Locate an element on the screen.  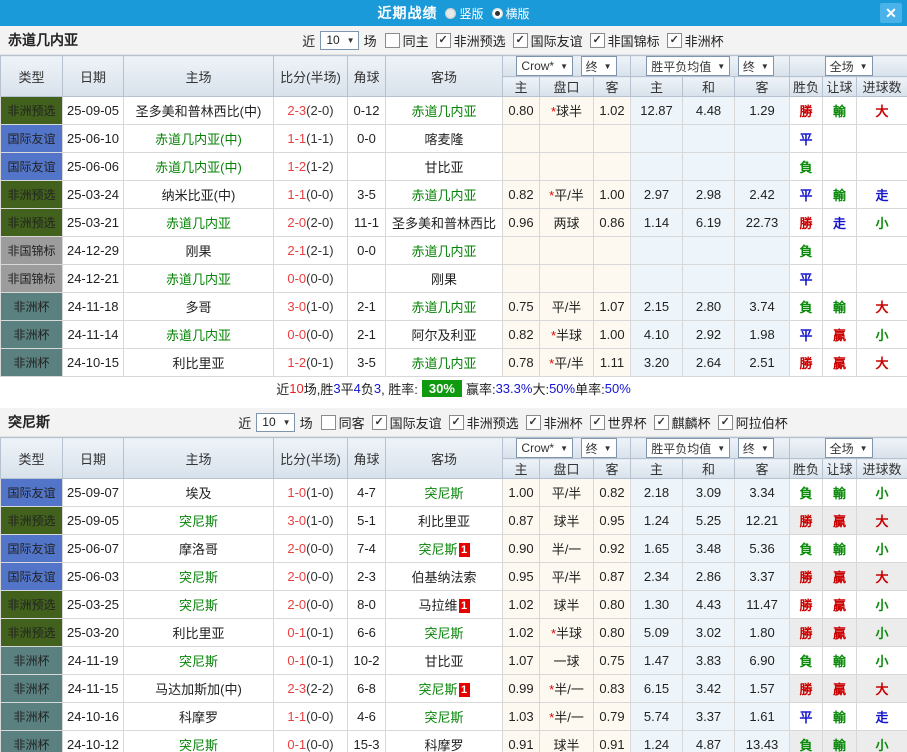
away-team: 科摩罗 is located at coordinates (444, 741).